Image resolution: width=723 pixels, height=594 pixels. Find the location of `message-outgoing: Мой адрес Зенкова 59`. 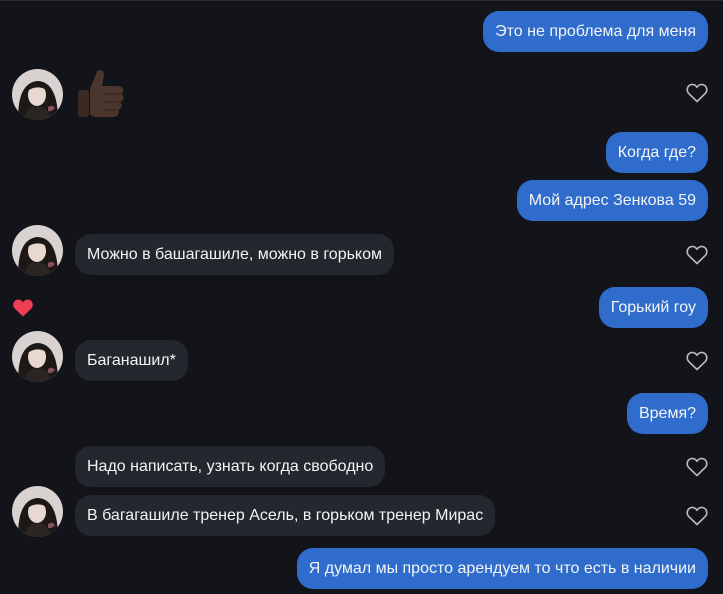

message-outgoing: Мой адрес Зенкова 59 is located at coordinates (612, 200).